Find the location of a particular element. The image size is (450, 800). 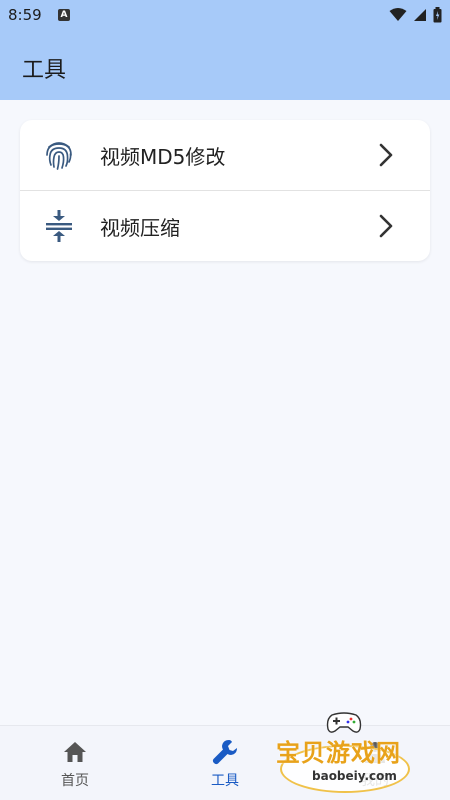

watermark-logo: 宝贝游戏网 baobeiy.com is located at coordinates (347, 750).